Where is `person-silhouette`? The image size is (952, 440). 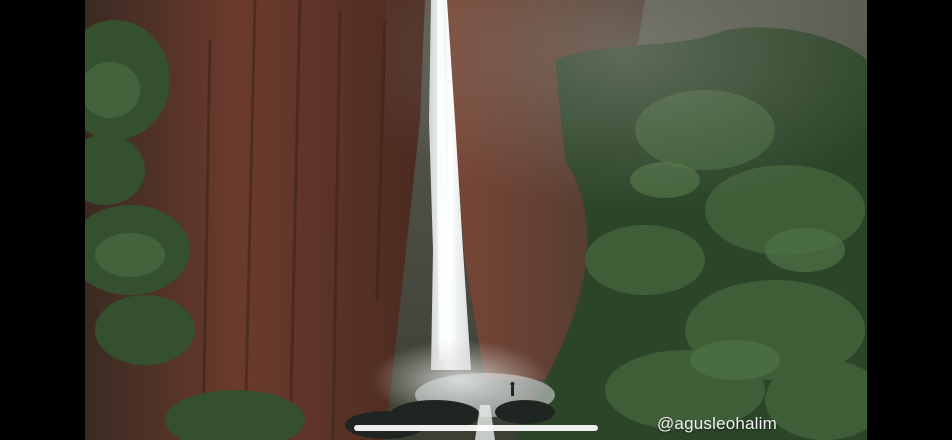 person-silhouette is located at coordinates (512, 391).